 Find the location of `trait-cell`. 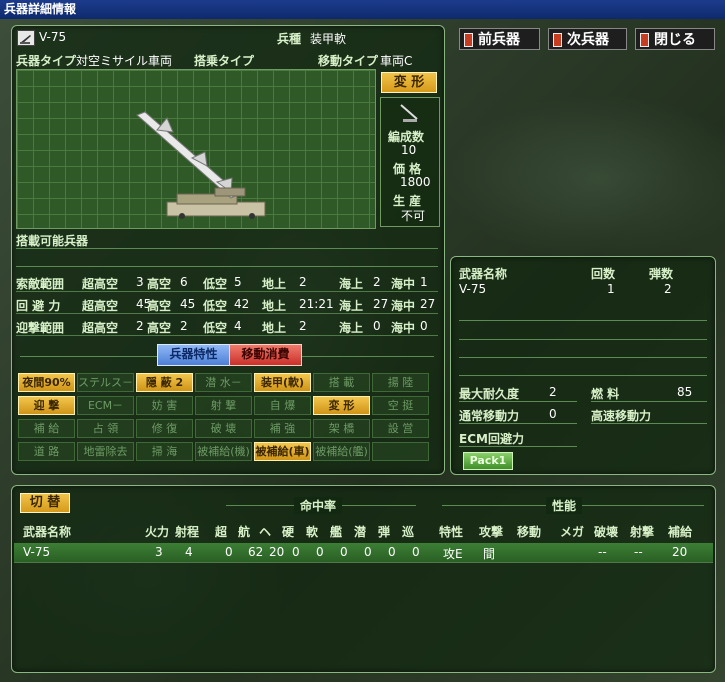

trait-cell is located at coordinates (400, 451).